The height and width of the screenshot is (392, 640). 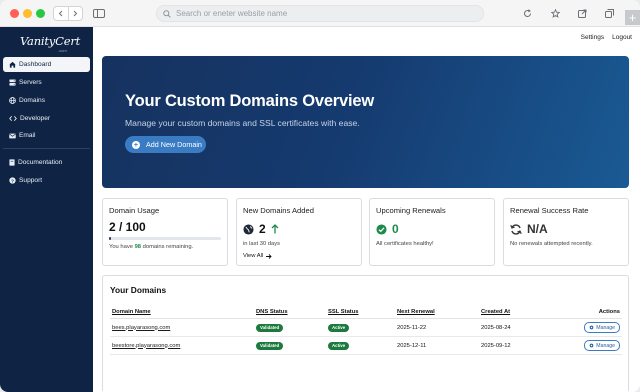 I want to click on new-domains-note: in last 30 days, so click(x=262, y=244).